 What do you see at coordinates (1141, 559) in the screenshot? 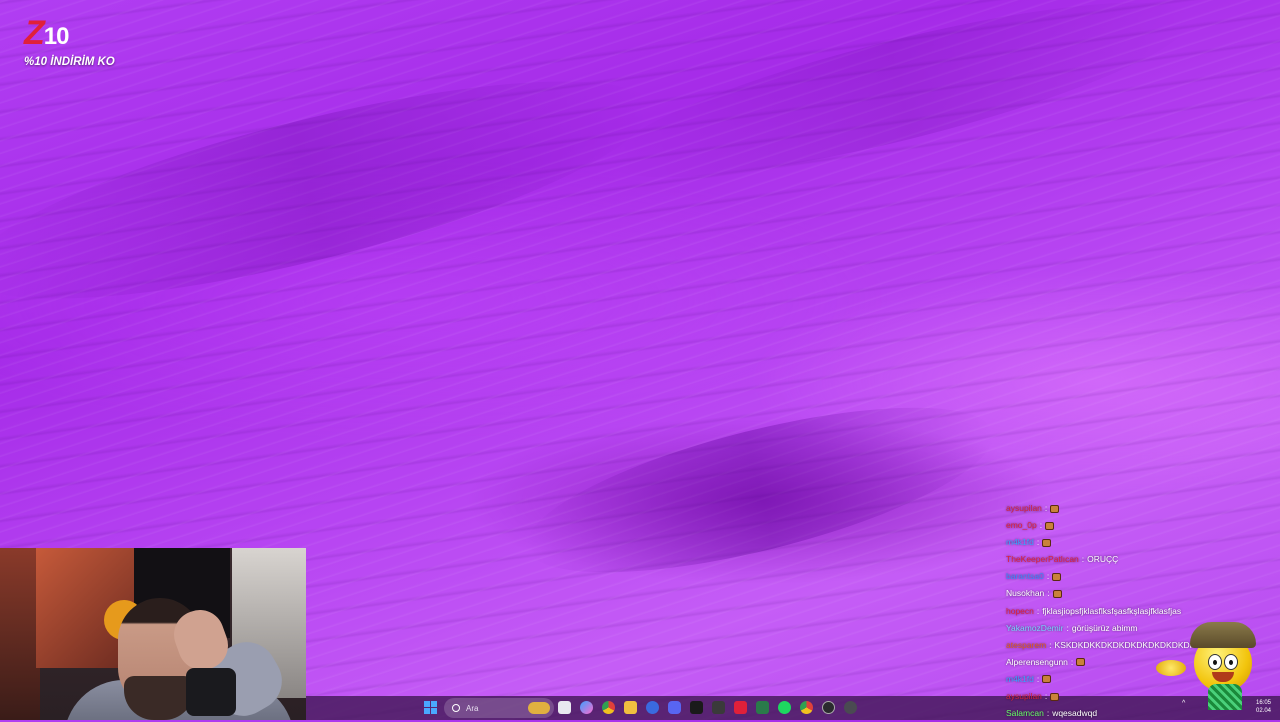
I see `chat-message: TheKeeperPatlıcan: ORUÇÇ` at bounding box center [1141, 559].